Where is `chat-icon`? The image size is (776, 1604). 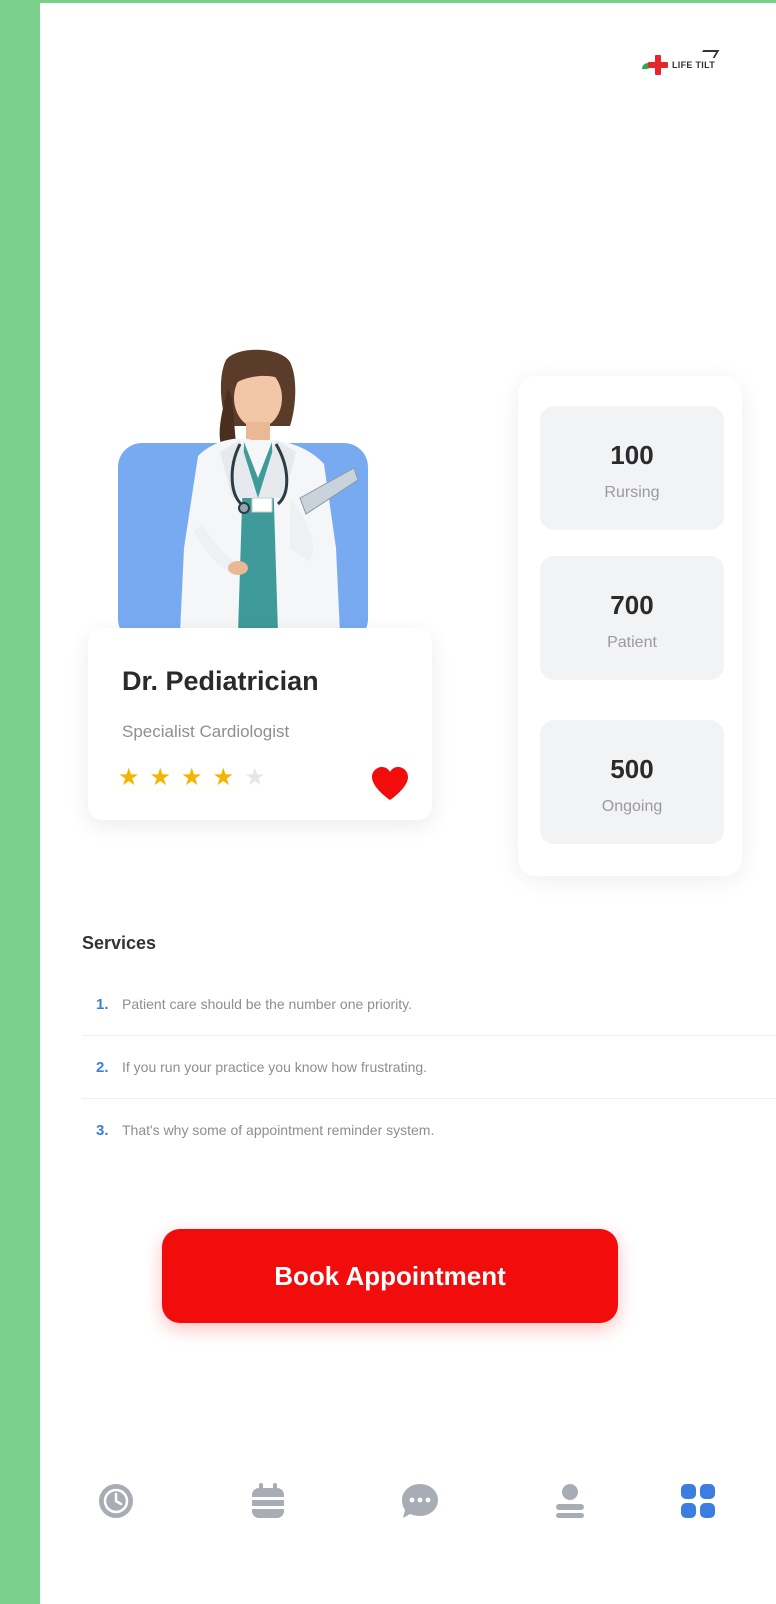
chat-icon is located at coordinates (420, 1501).